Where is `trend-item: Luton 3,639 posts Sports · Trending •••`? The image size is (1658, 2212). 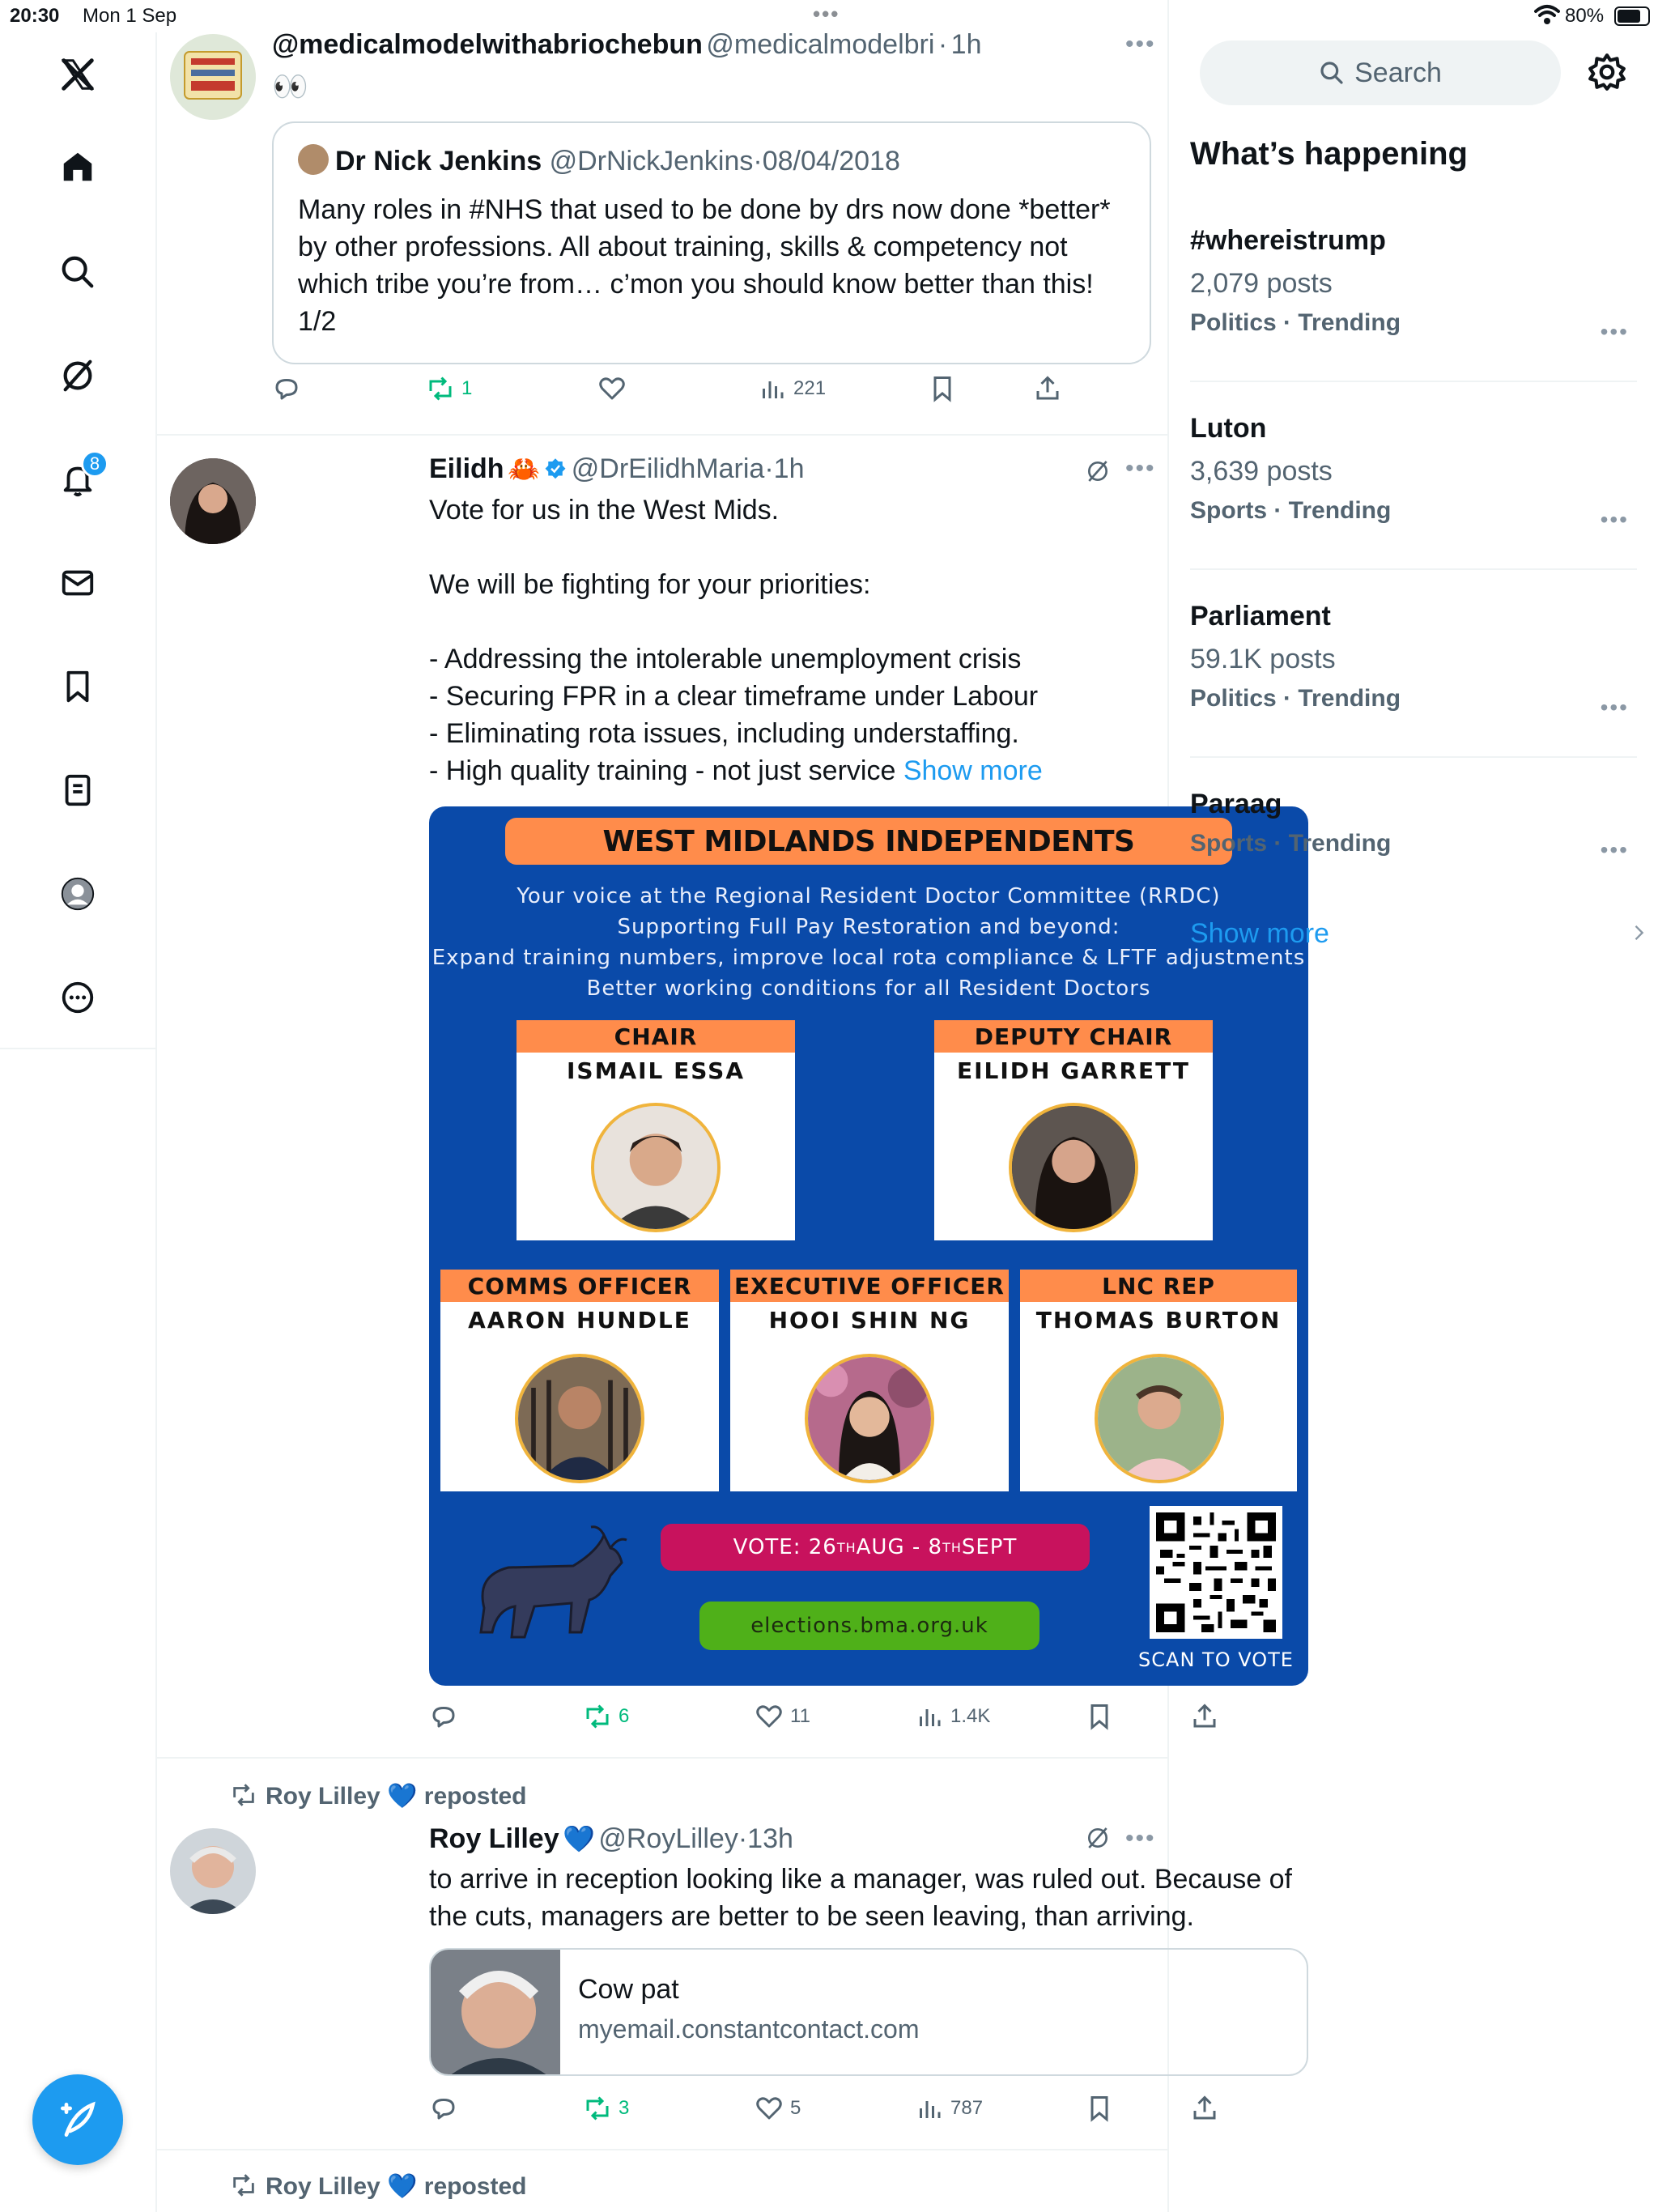 trend-item: Luton 3,639 posts Sports · Trending ••• is located at coordinates (1413, 472).